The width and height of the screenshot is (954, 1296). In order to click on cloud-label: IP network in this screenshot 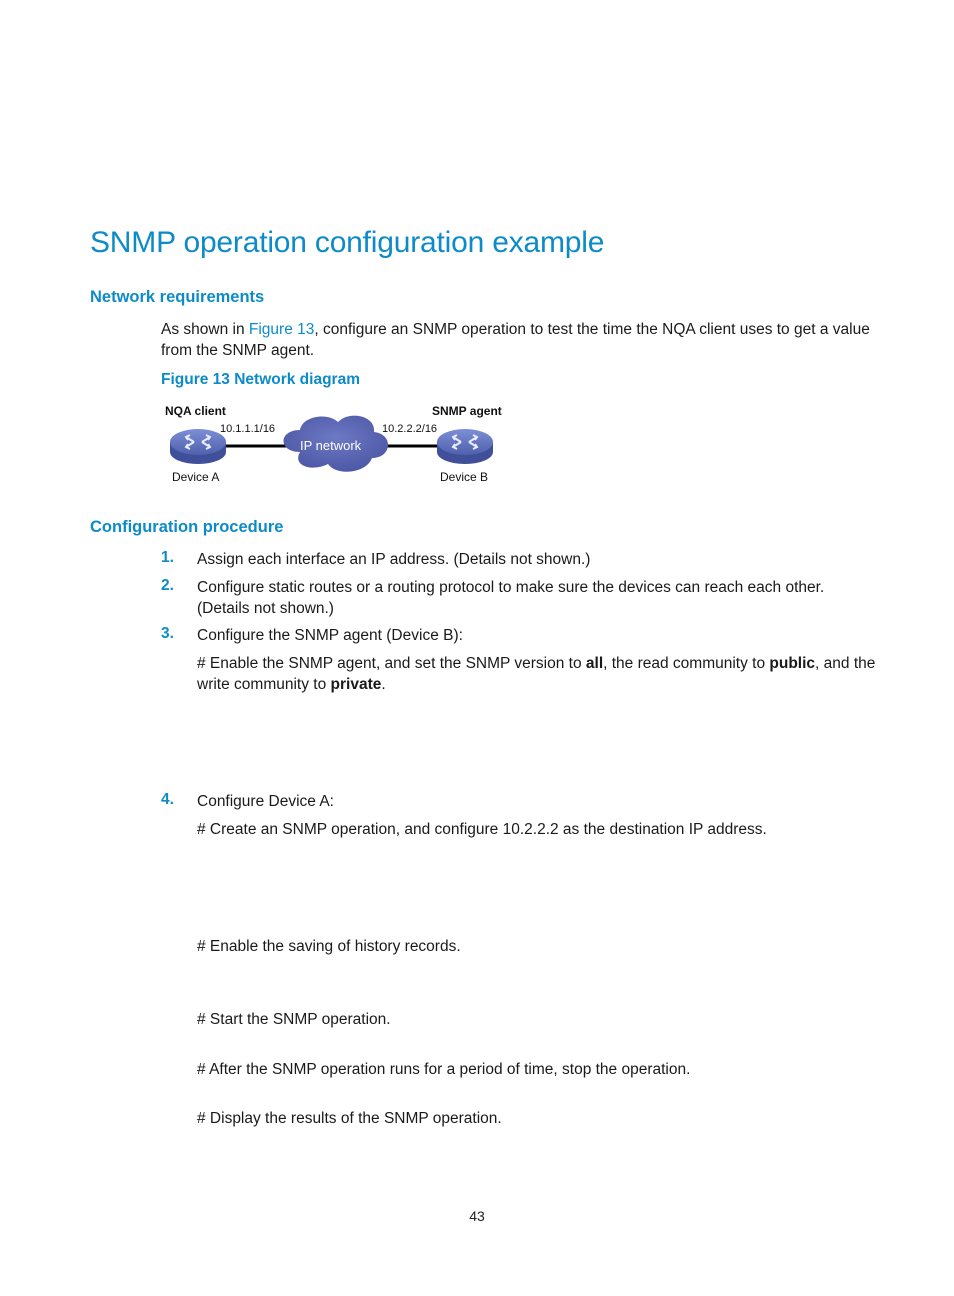, I will do `click(331, 445)`.